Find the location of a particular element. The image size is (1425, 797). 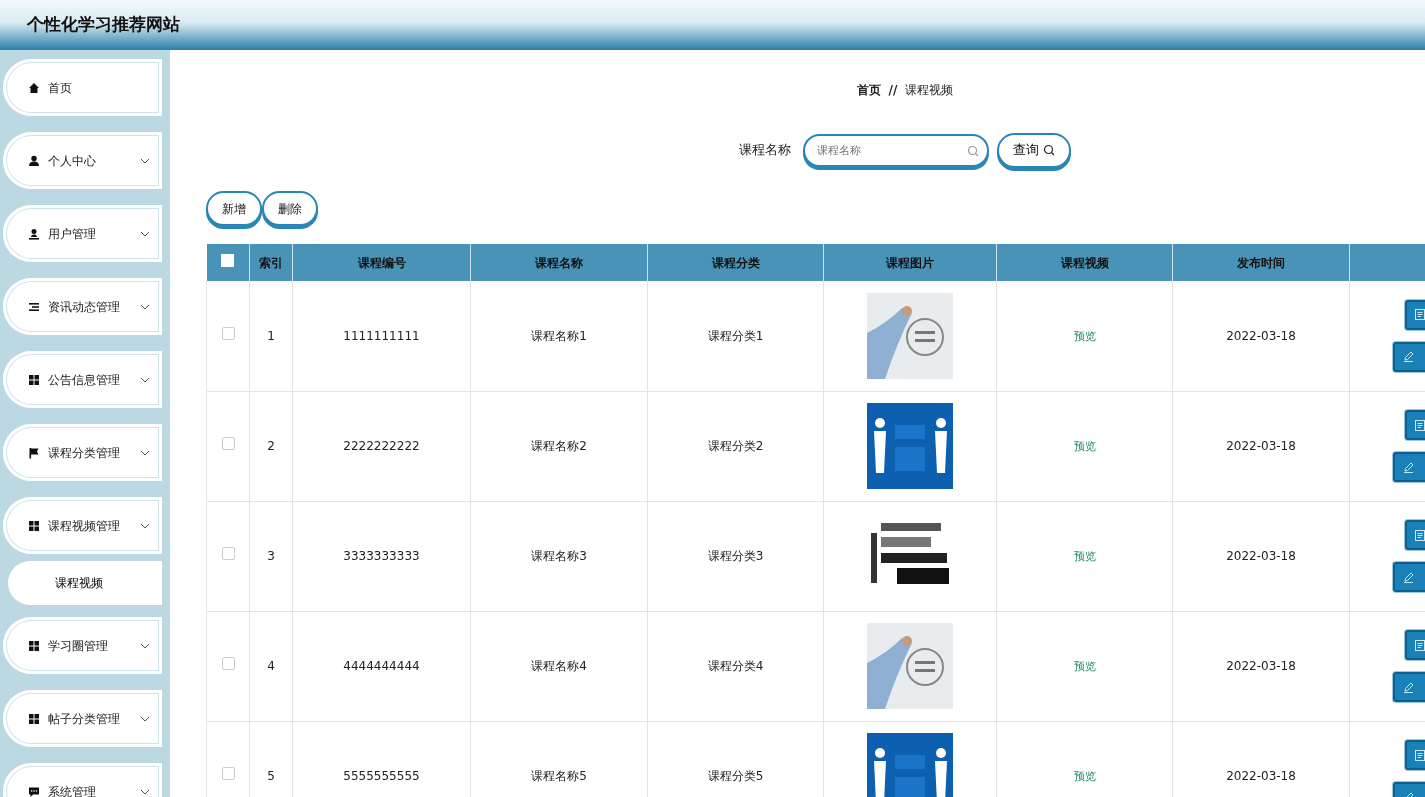

submenu-item: 课程视频 is located at coordinates (85, 583).